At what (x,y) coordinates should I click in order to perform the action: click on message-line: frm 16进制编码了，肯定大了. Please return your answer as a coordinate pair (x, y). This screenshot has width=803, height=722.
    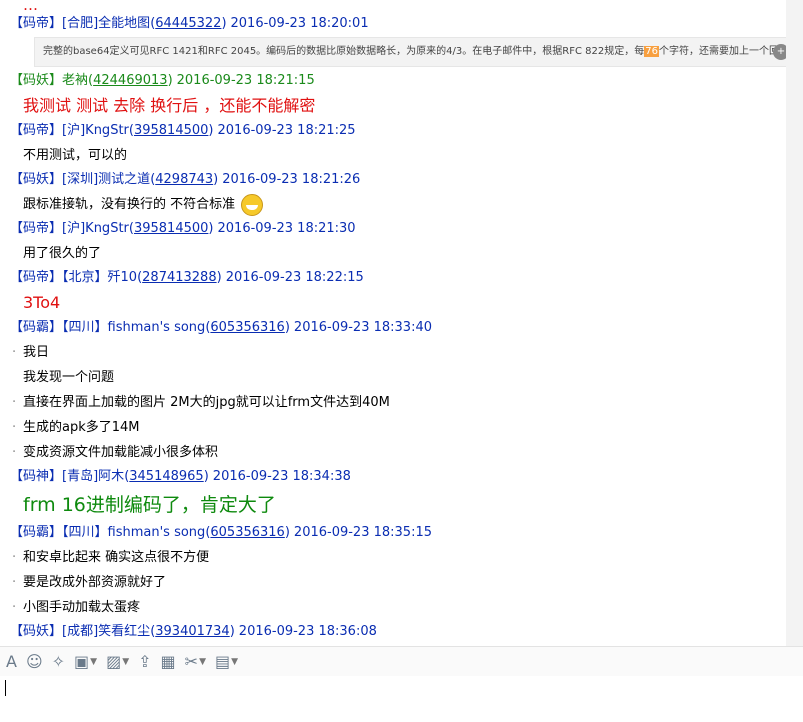
    Looking at the image, I should click on (398, 505).